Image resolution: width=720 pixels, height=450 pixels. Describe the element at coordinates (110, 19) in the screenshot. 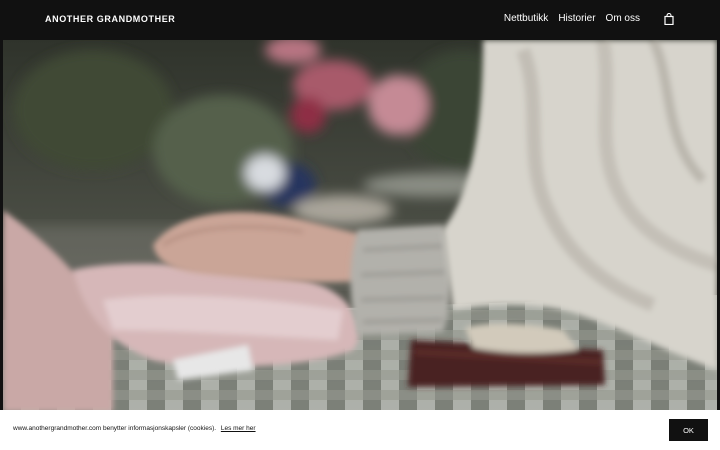

I see `brand-logo: ANOTHER GRANDMOTHER` at that location.